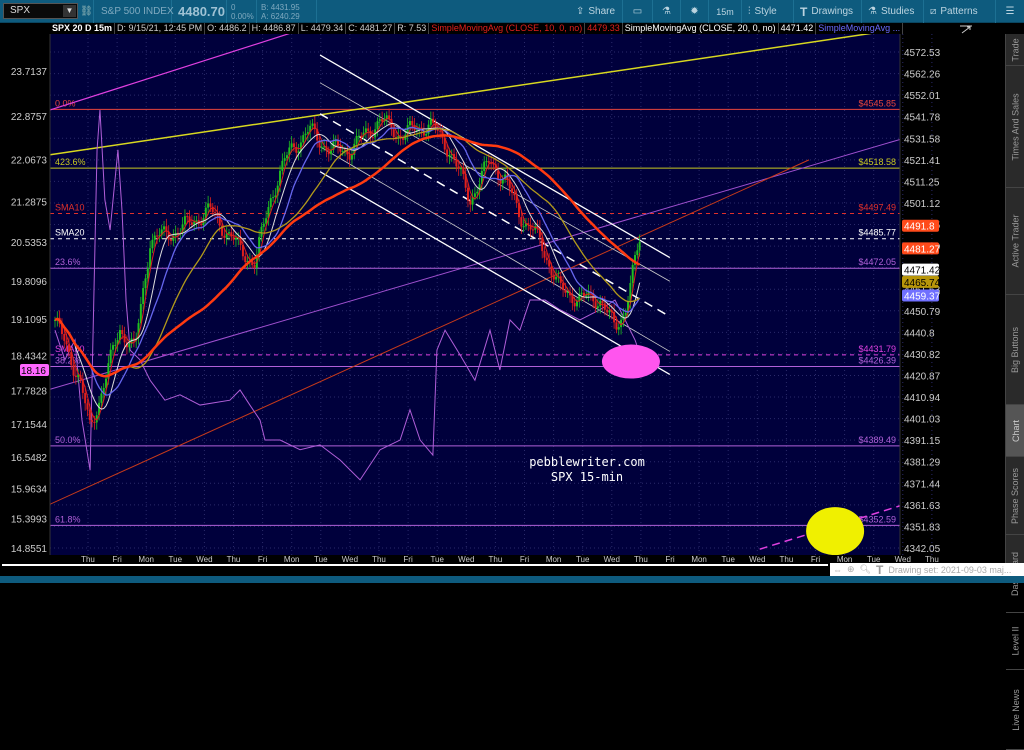 The width and height of the screenshot is (1024, 750). I want to click on vix-tick-label: 14.8551, so click(29, 549).